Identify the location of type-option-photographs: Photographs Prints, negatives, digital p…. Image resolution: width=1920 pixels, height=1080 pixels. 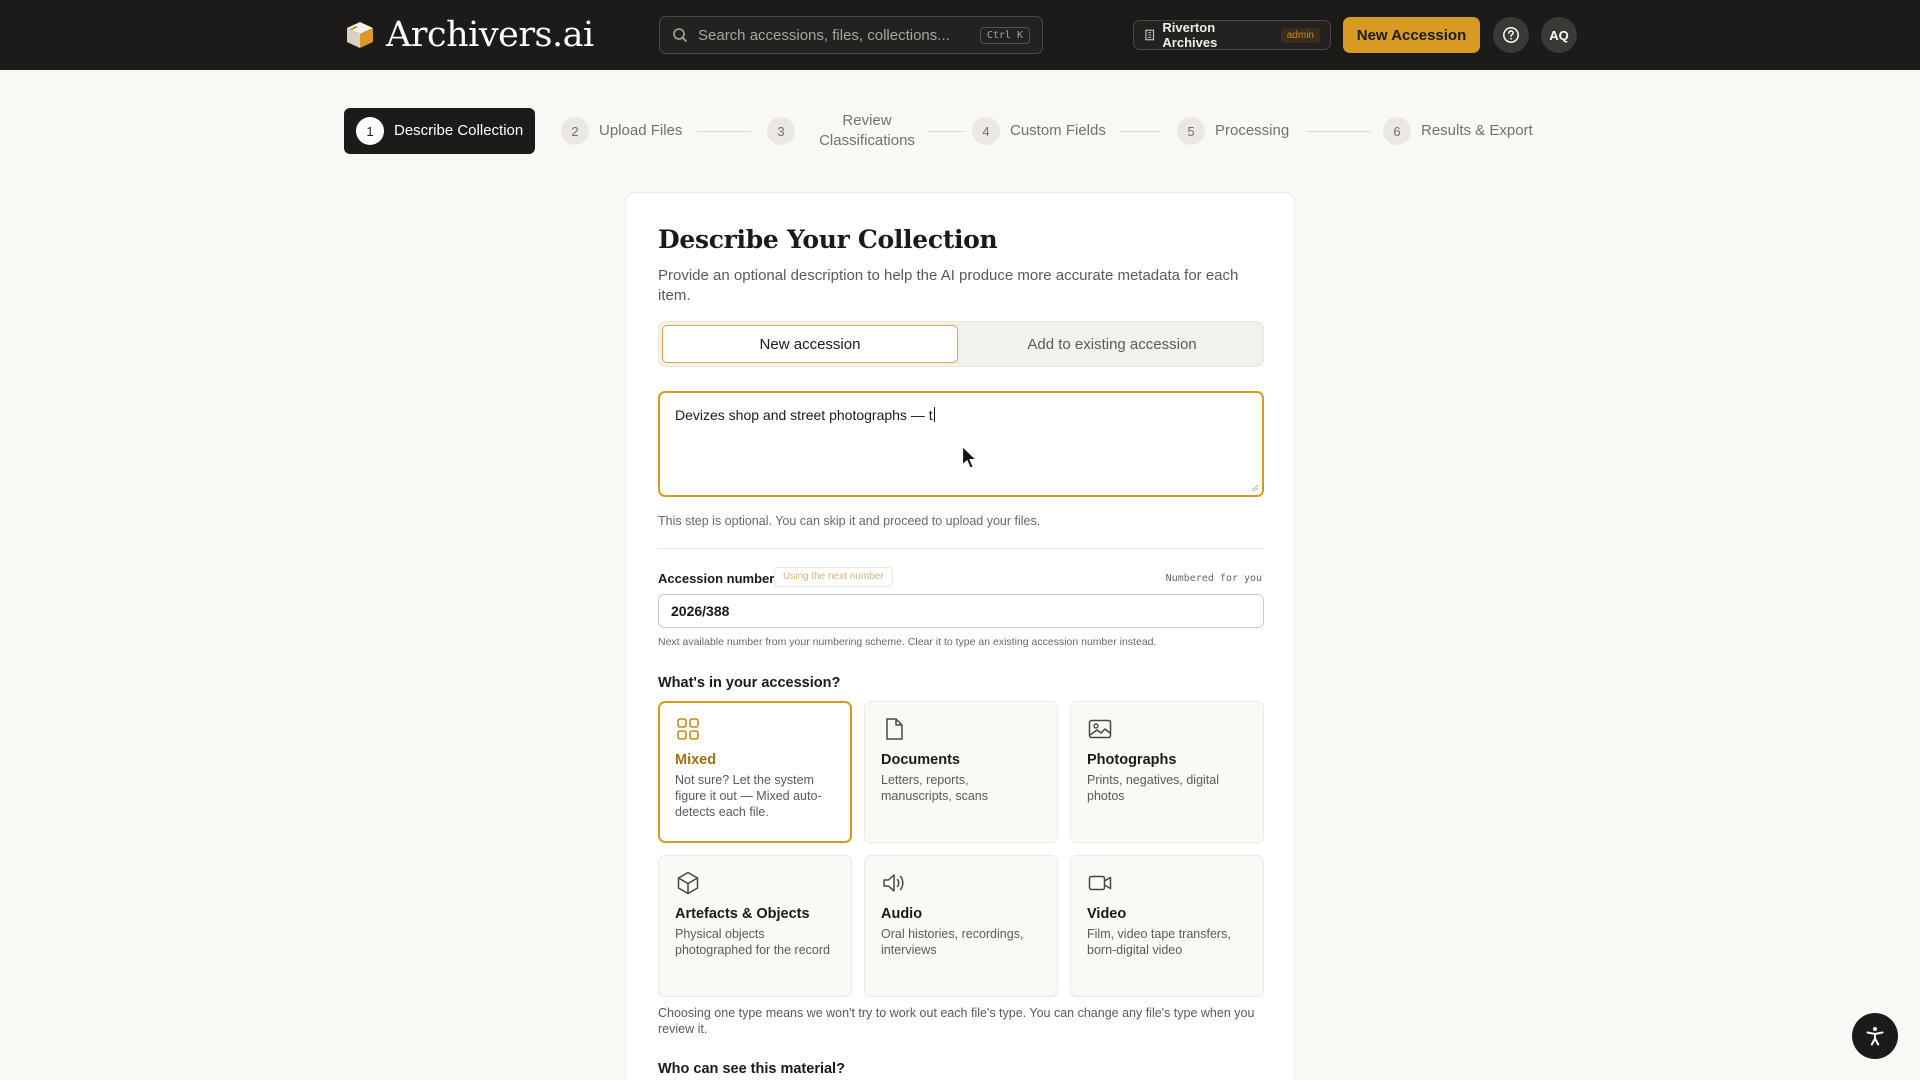
(1167, 772).